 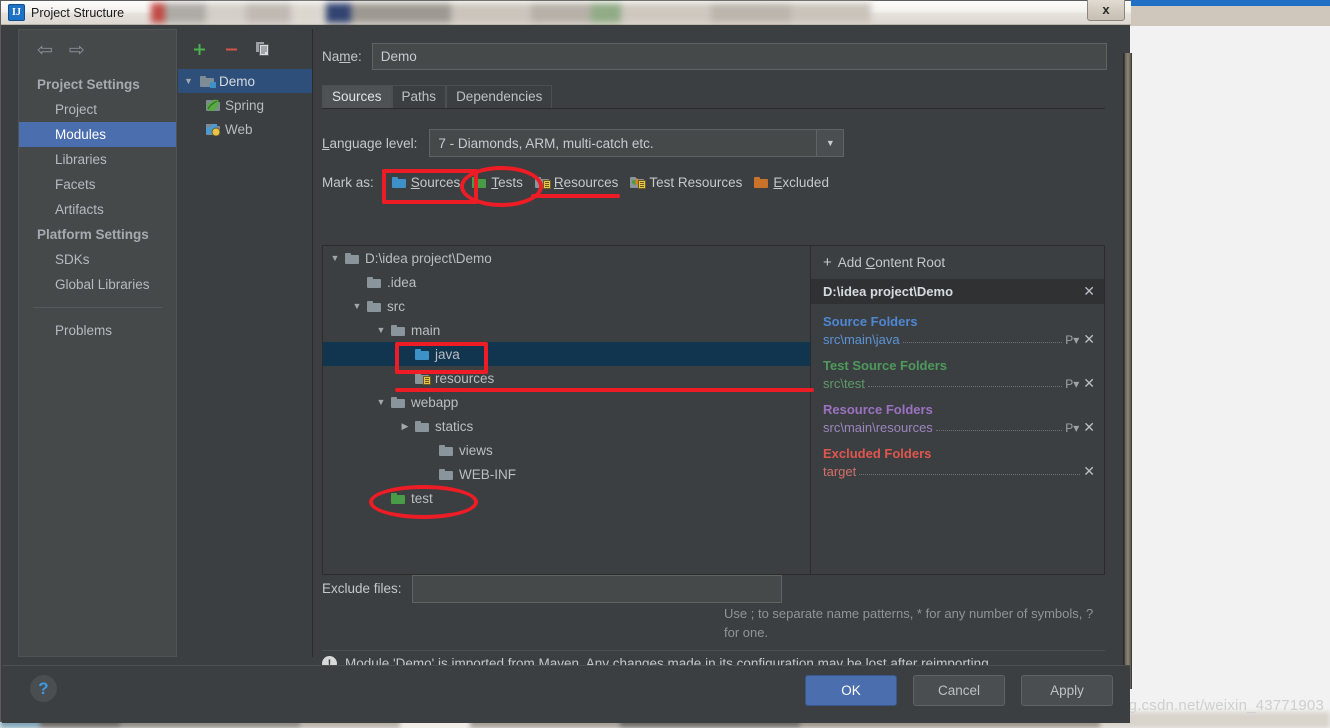 What do you see at coordinates (963, 383) in the screenshot?
I see `test-source-folder-row: src\test P▾ ✕` at bounding box center [963, 383].